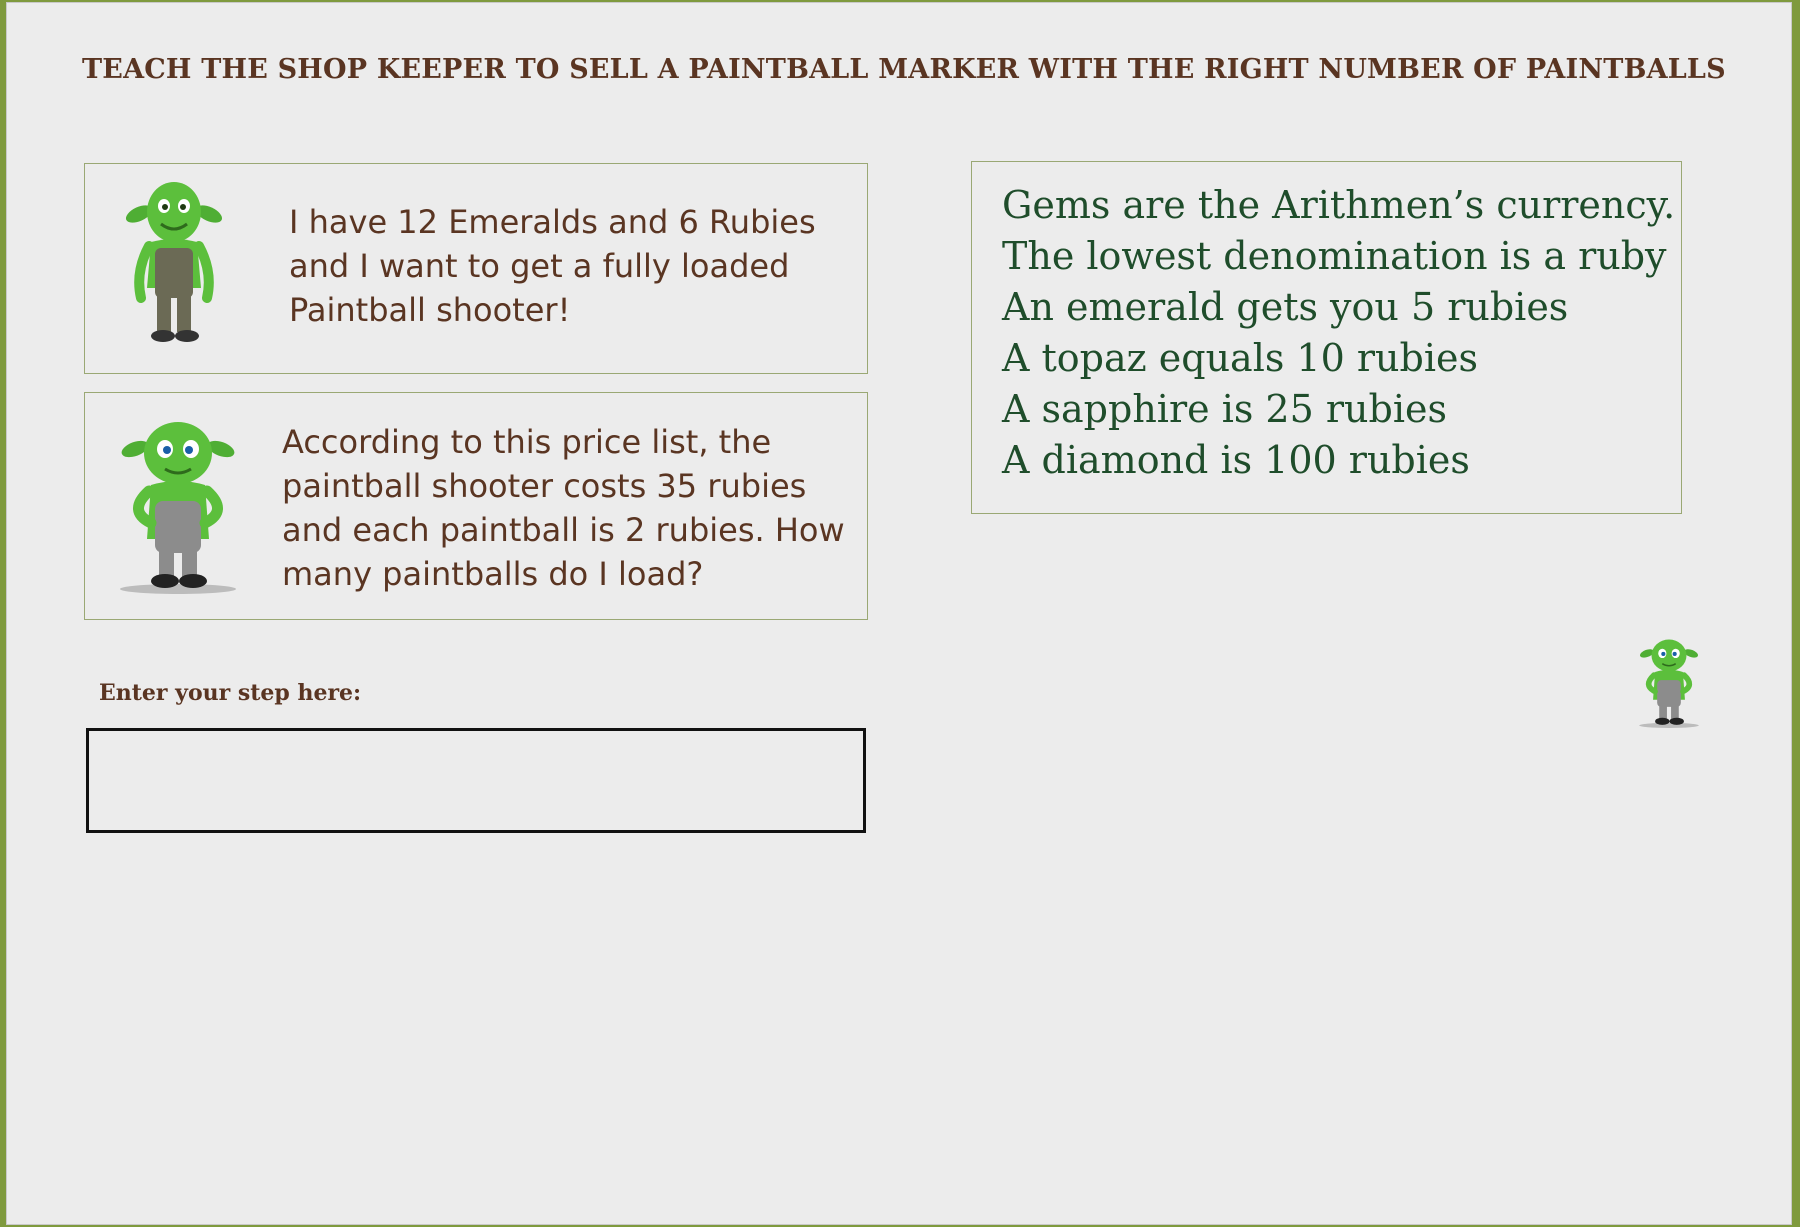 This screenshot has height=1227, width=1800. What do you see at coordinates (1285, 307) in the screenshot?
I see `currency-line: An emerald gets you 5 rubies` at bounding box center [1285, 307].